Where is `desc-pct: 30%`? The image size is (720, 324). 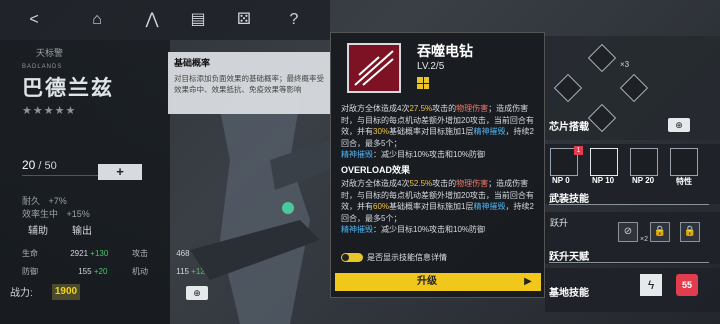 desc-pct: 30% is located at coordinates (381, 131).